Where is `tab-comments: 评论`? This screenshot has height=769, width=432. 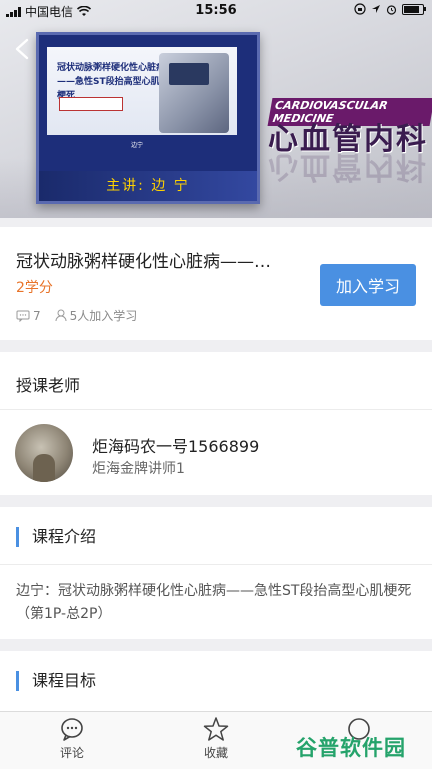 tab-comments: 评论 is located at coordinates (72, 738).